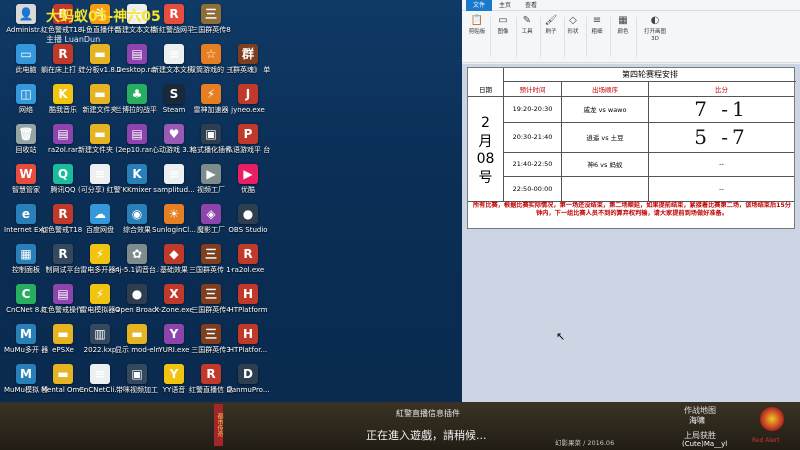 This screenshot has width=800, height=450. I want to click on image-icon: ▭, so click(503, 20).